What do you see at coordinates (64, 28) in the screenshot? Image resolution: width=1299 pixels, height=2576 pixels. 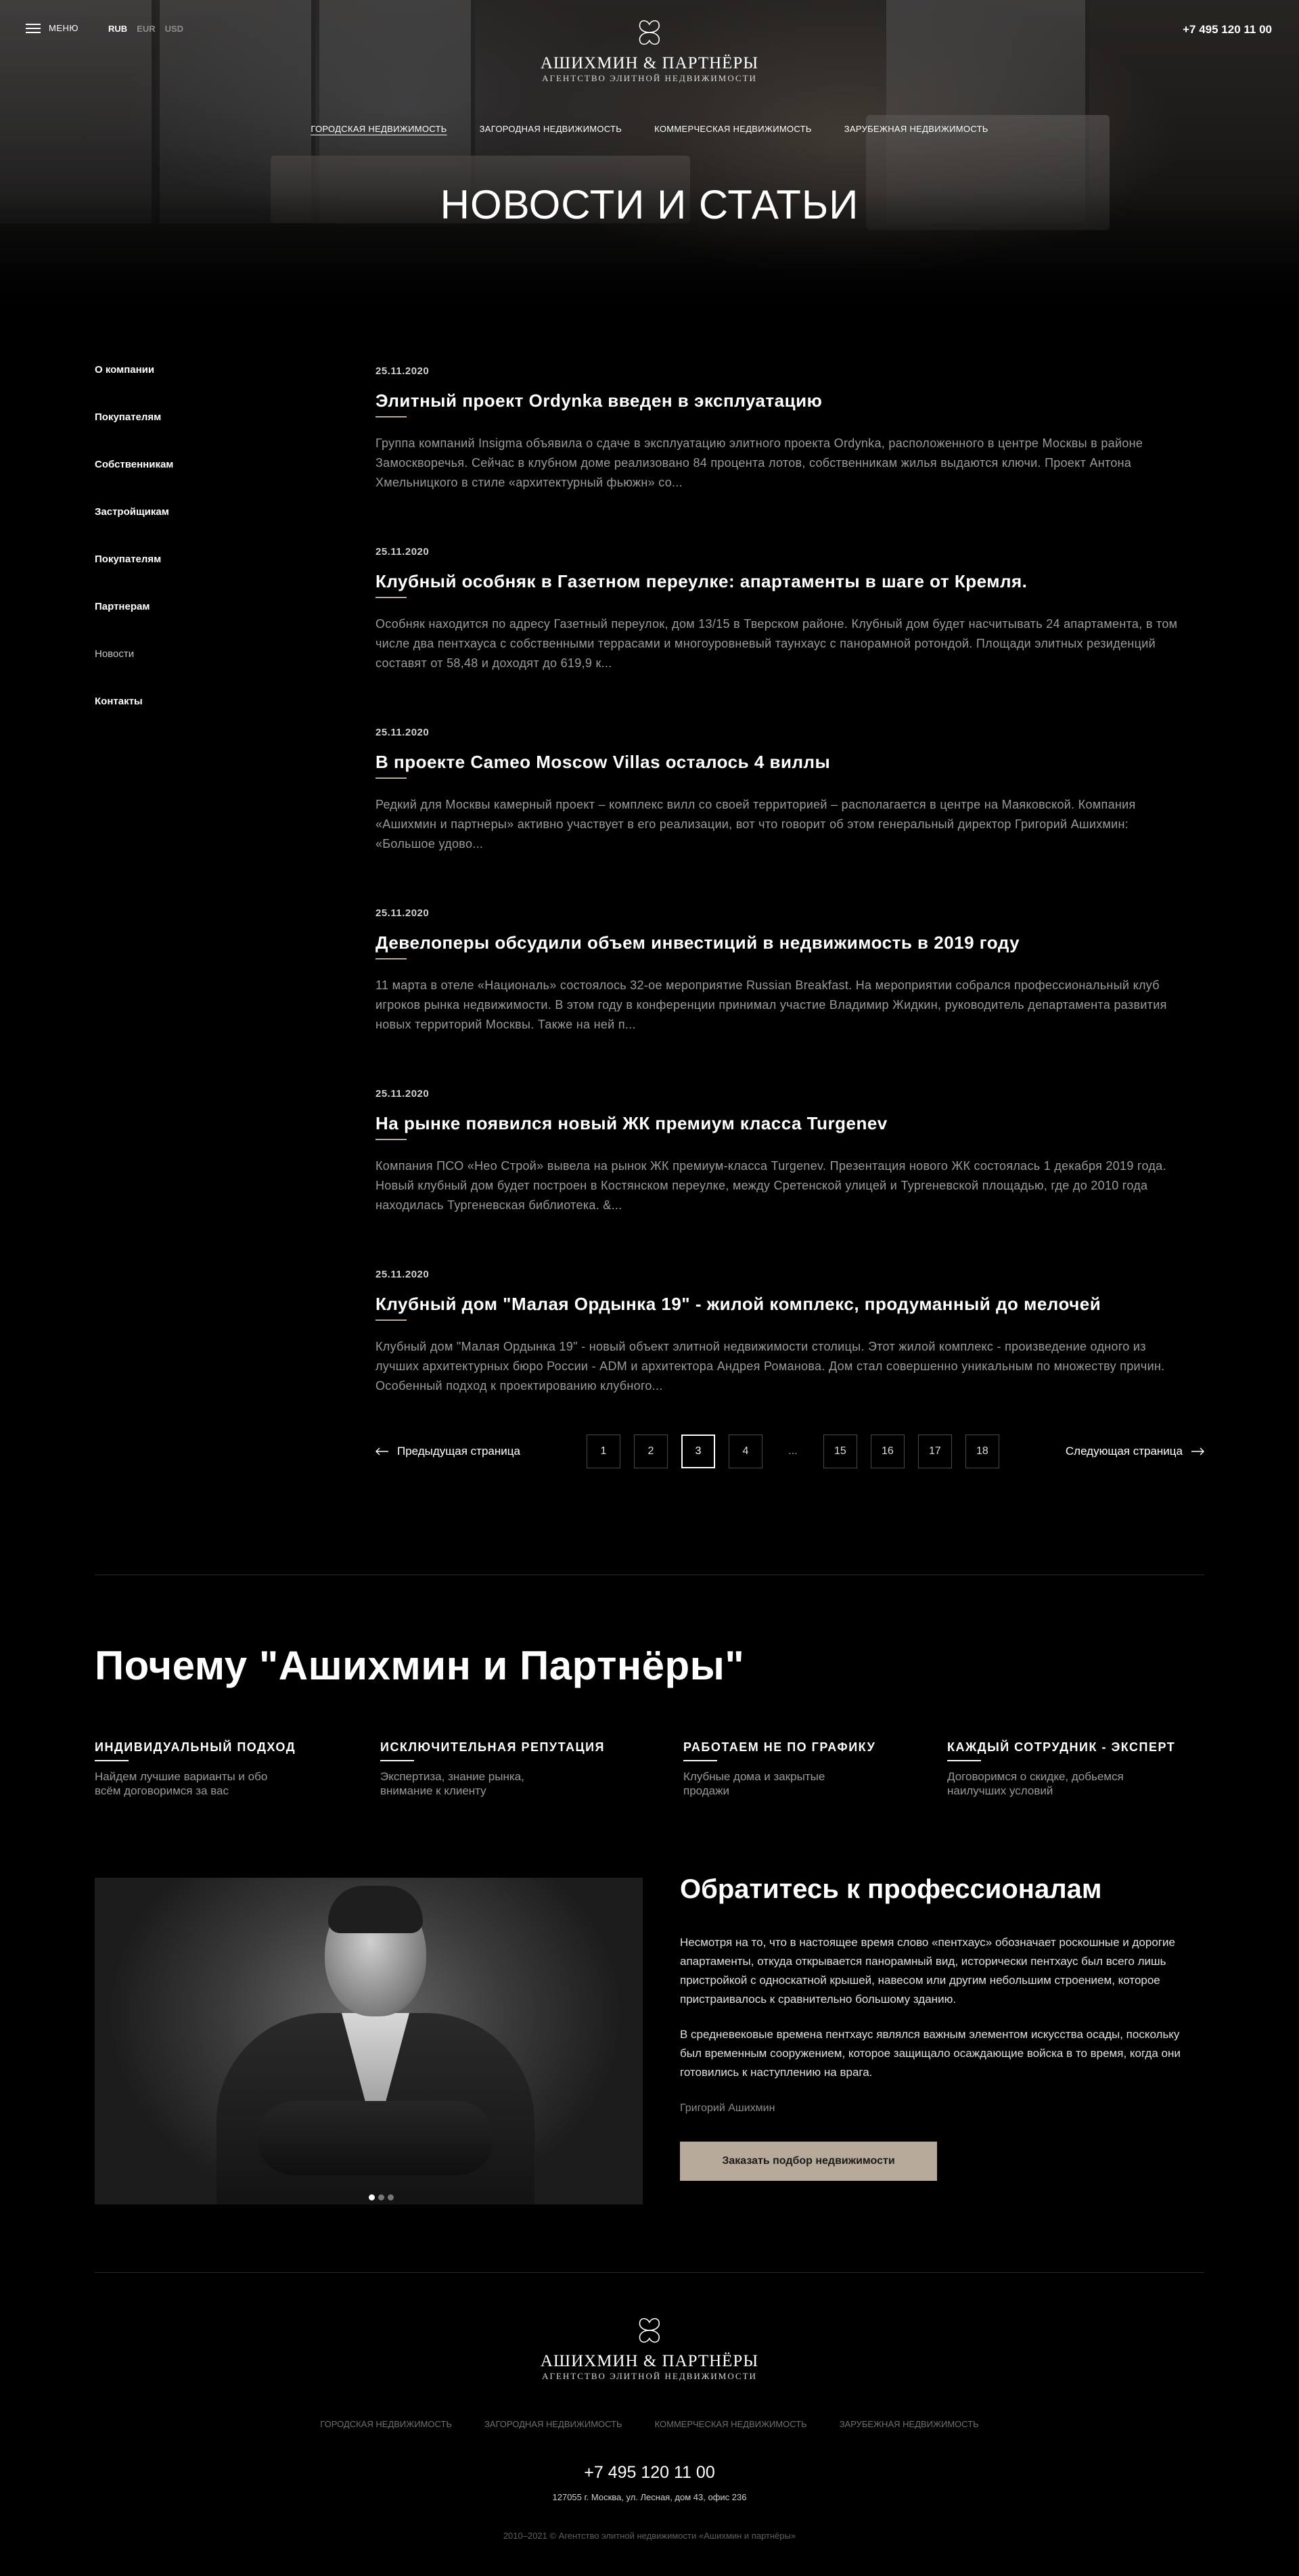 I see `menu-label: МЕНЮ` at bounding box center [64, 28].